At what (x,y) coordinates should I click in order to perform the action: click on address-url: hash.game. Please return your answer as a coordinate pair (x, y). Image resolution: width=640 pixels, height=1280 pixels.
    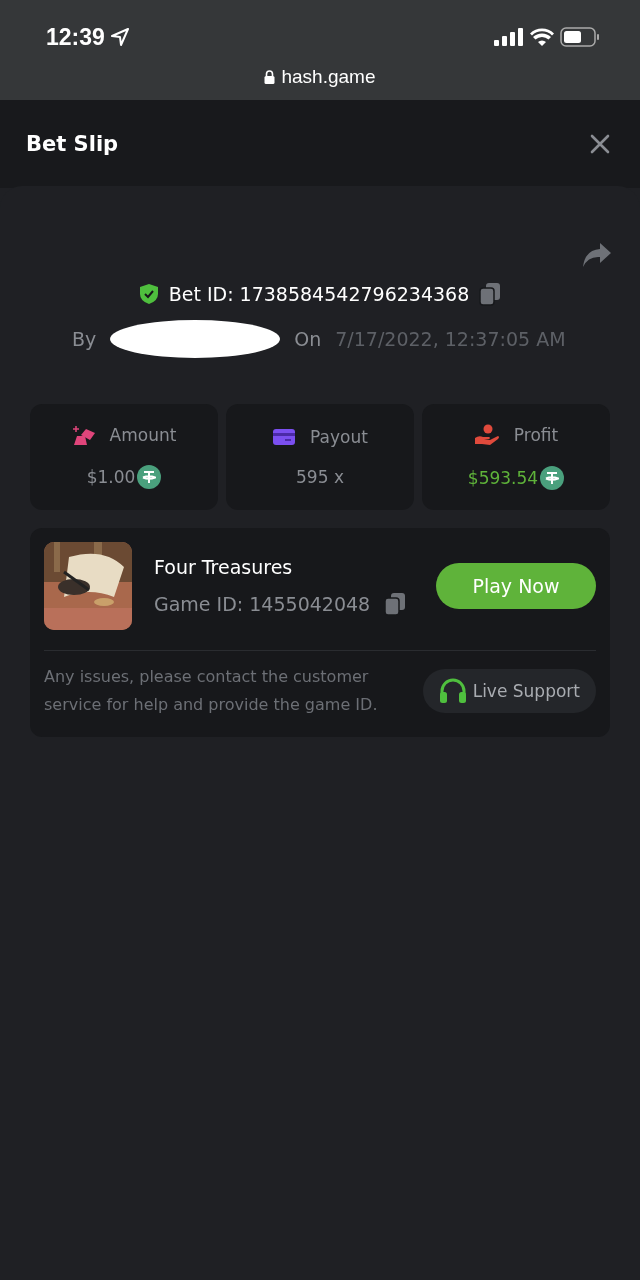
    Looking at the image, I should click on (328, 77).